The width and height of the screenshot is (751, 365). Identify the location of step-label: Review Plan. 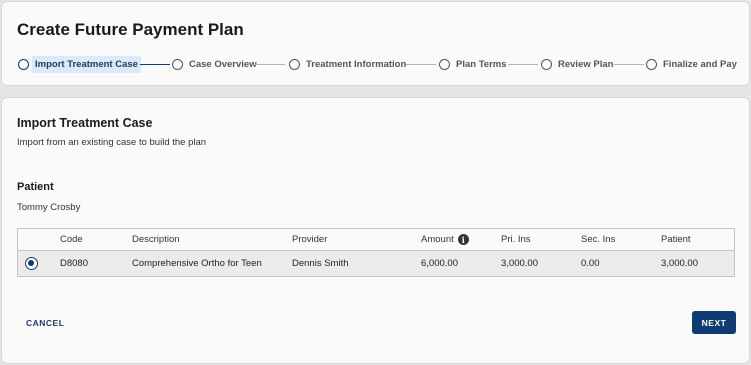
(586, 64).